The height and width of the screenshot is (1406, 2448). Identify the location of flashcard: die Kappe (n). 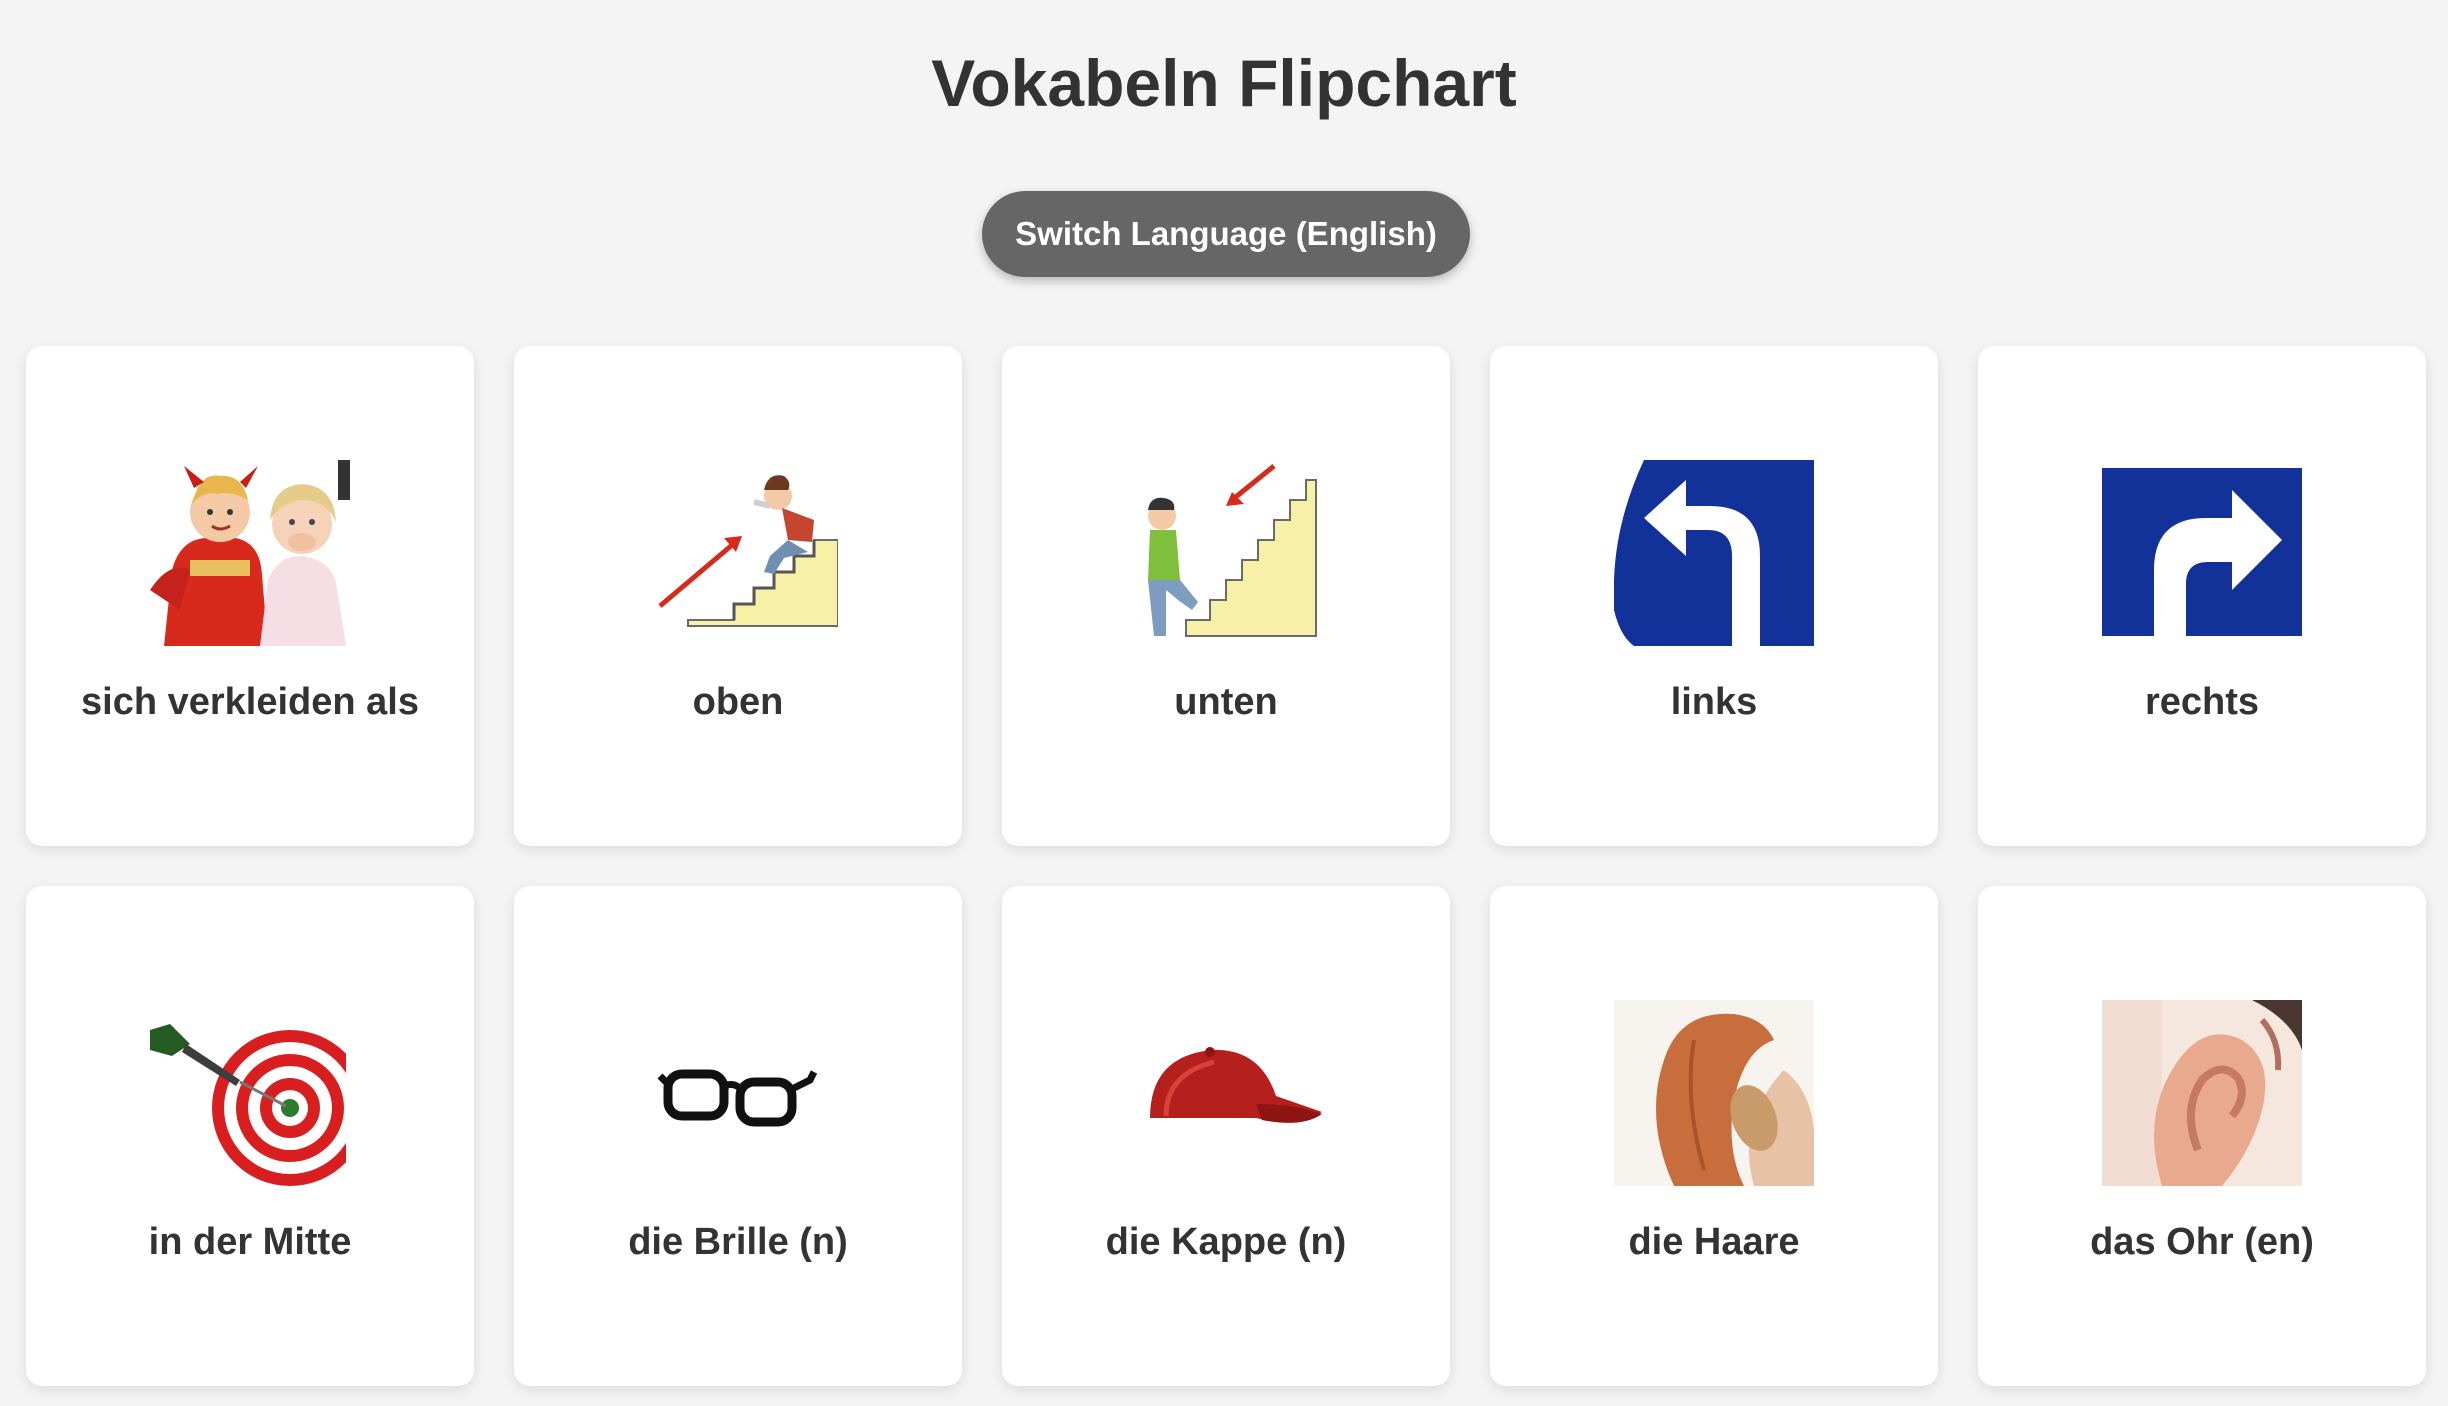
(1226, 1136).